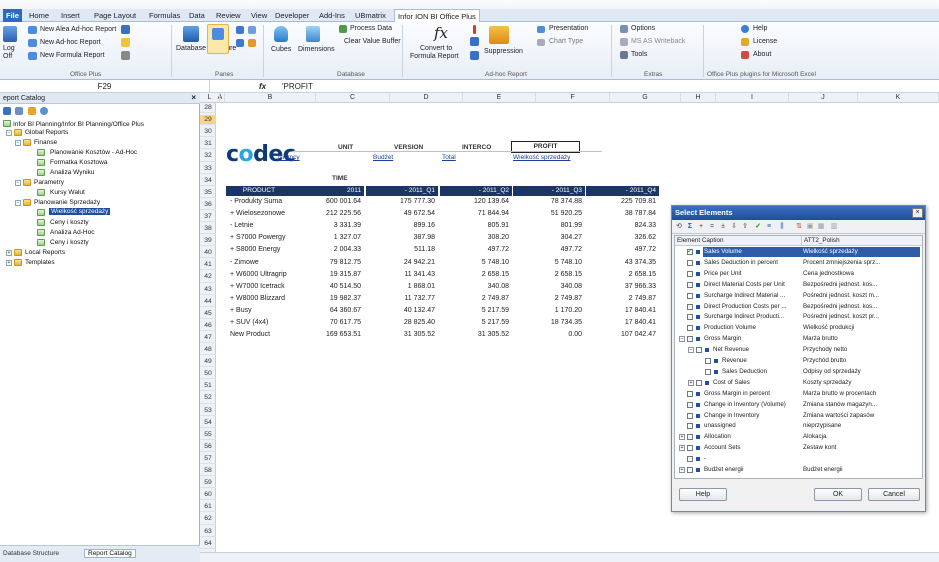 The width and height of the screenshot is (939, 562). What do you see at coordinates (78, 29) in the screenshot?
I see `new-alea-button: New Alea Ad-hoc Report` at bounding box center [78, 29].